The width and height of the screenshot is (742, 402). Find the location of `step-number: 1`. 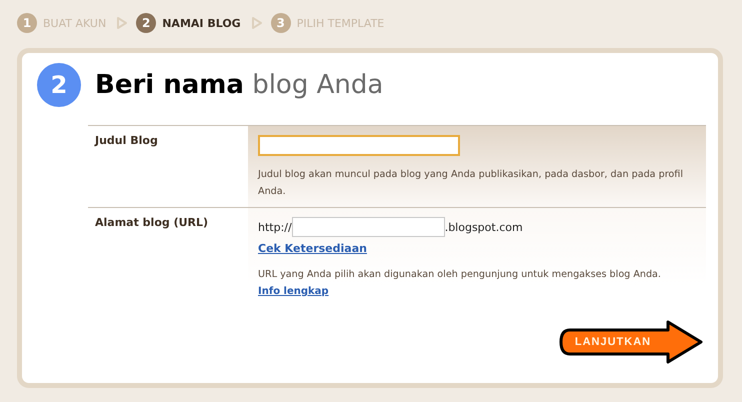

step-number: 1 is located at coordinates (27, 23).